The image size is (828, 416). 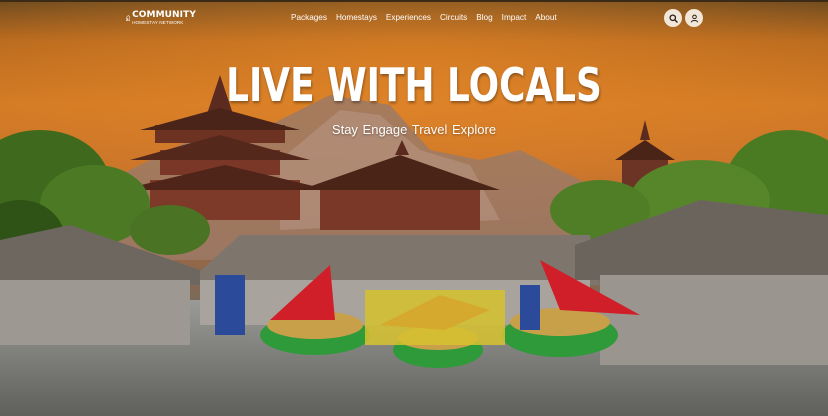 What do you see at coordinates (164, 14) in the screenshot?
I see `brand-name: COMMUNITY` at bounding box center [164, 14].